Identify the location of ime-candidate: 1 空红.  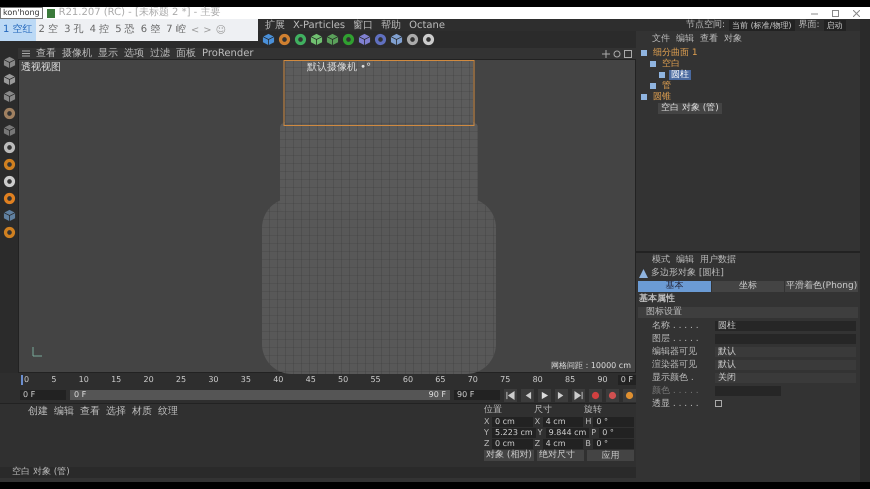
(18, 30).